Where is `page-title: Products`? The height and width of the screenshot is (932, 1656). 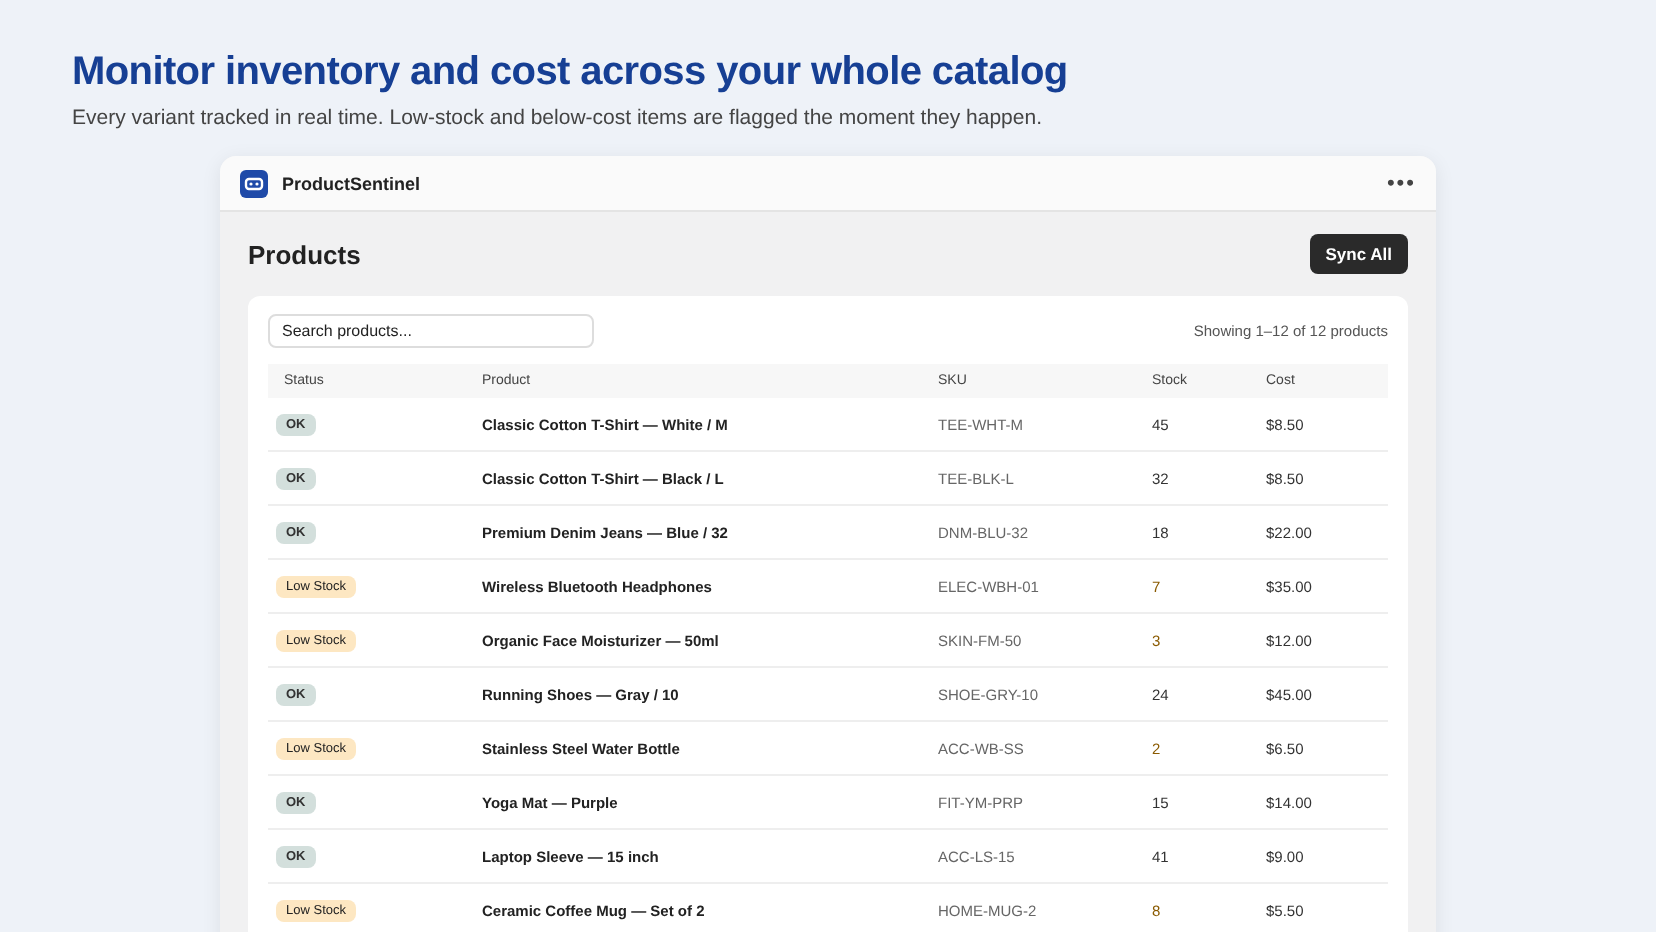
page-title: Products is located at coordinates (304, 254).